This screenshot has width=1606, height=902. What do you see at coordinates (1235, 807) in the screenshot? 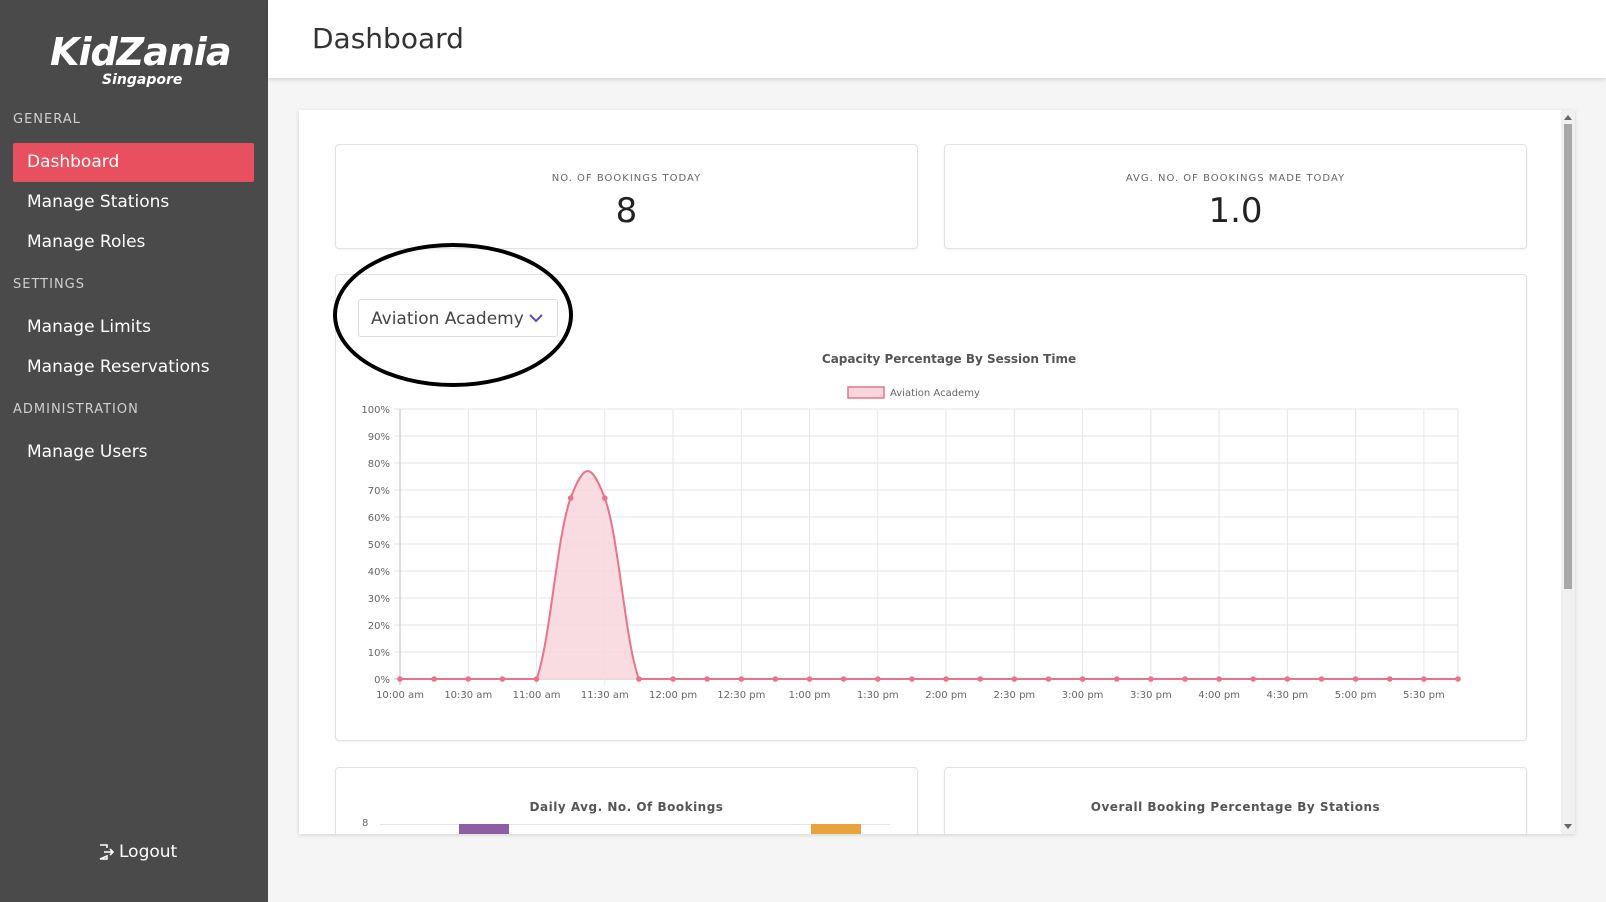
I see `overall-percentage-title: Overall Booking Percentage By Stations` at bounding box center [1235, 807].